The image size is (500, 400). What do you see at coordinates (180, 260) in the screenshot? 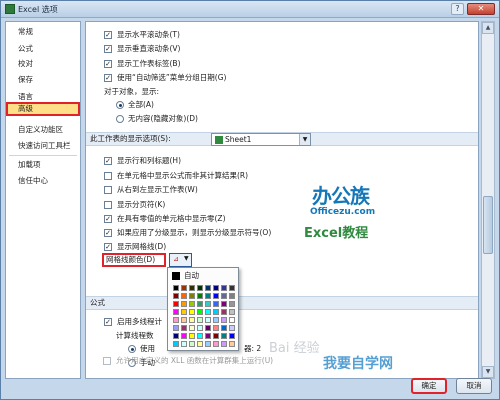
I see `gridline-color-picker-button: ⊿ ▼` at bounding box center [180, 260].